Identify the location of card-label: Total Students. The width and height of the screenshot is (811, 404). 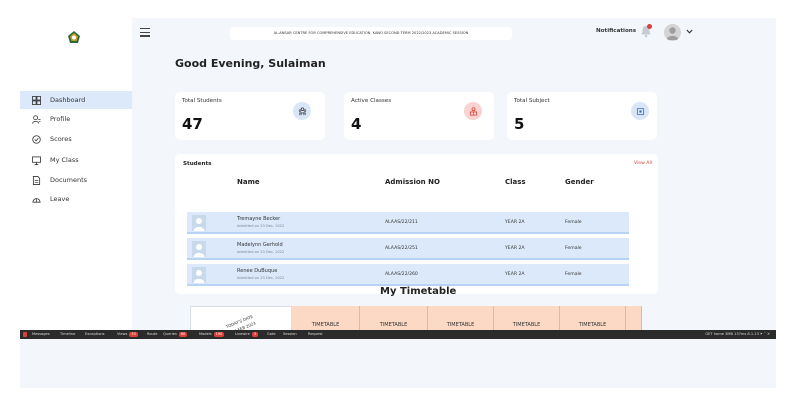
(202, 101).